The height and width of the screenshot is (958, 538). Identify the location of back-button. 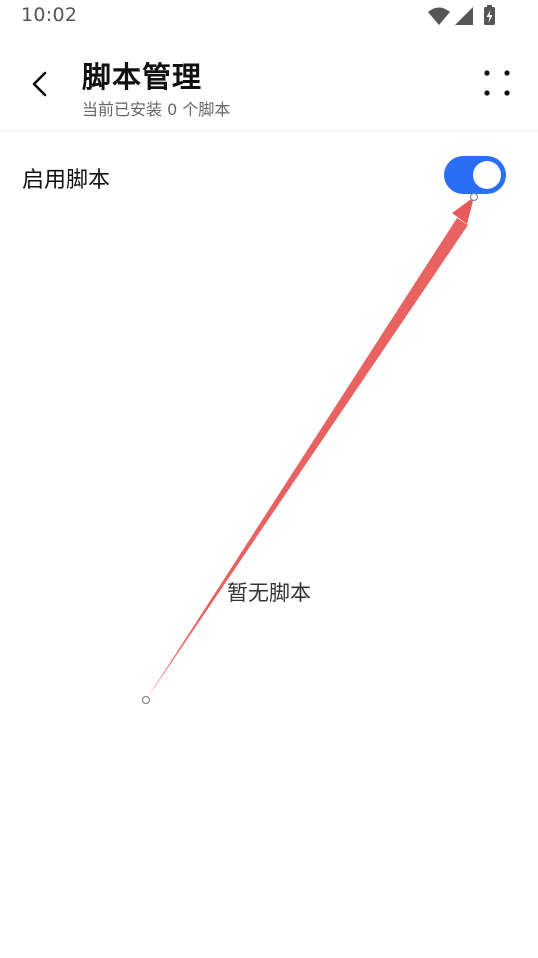
(40, 84).